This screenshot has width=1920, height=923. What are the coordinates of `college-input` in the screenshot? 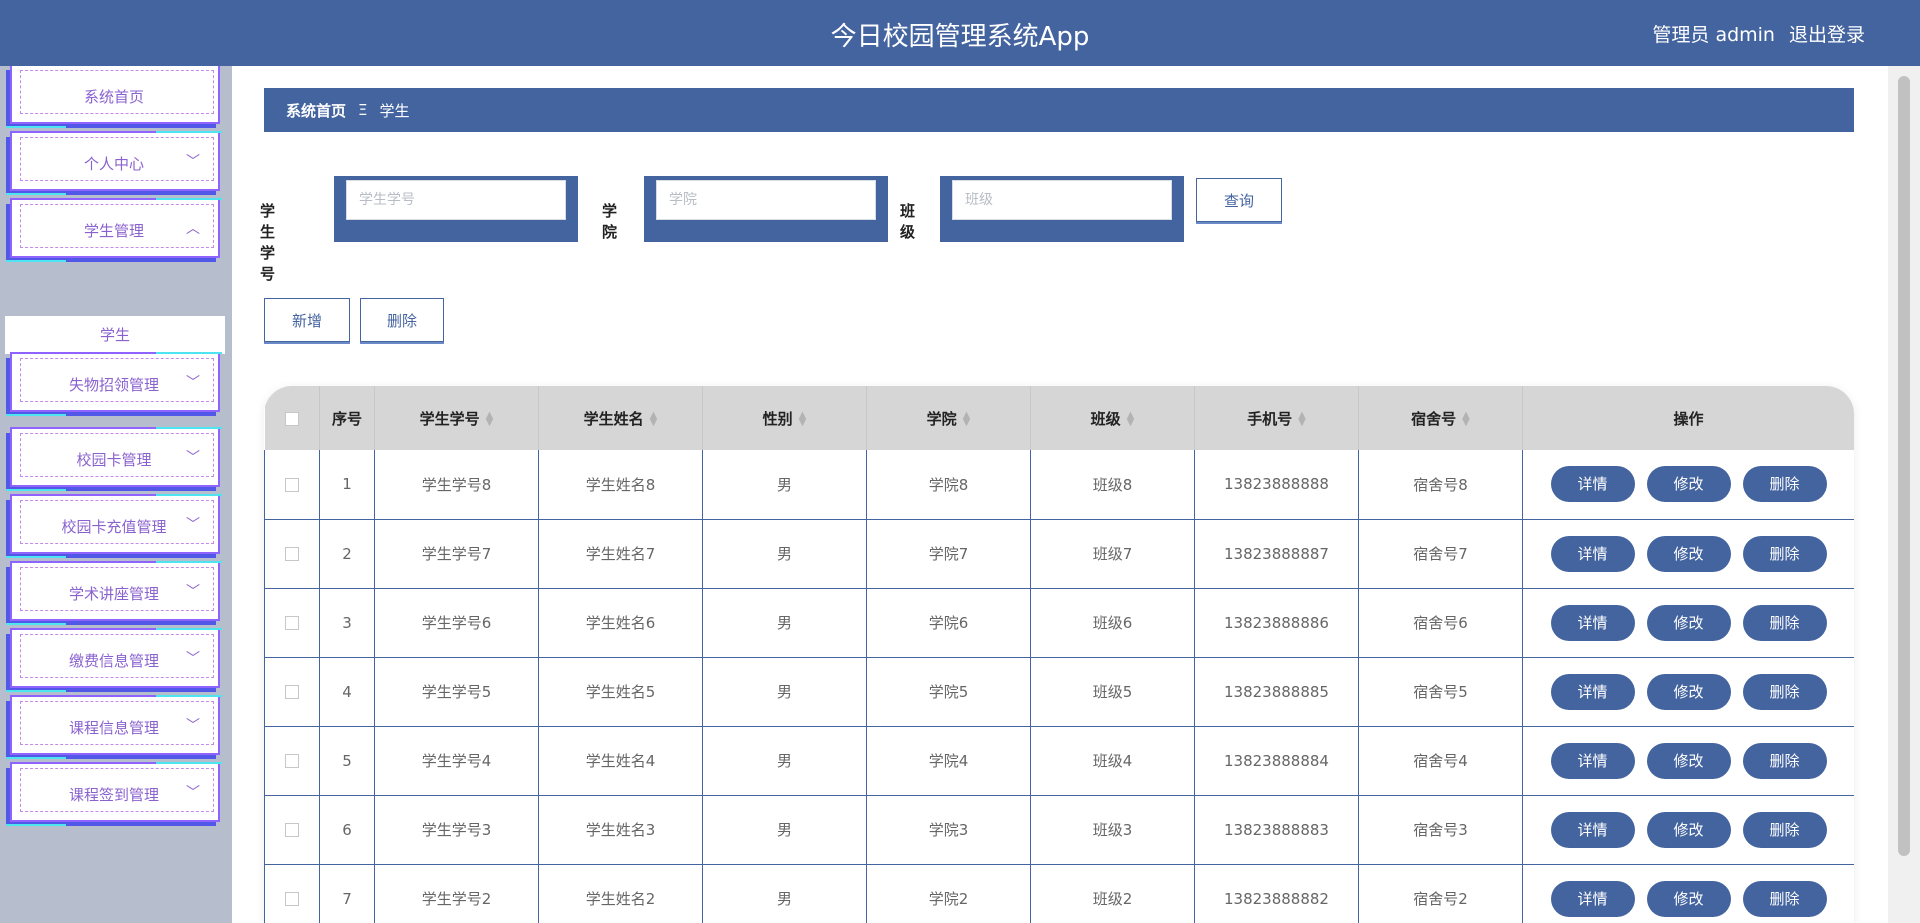 It's located at (766, 200).